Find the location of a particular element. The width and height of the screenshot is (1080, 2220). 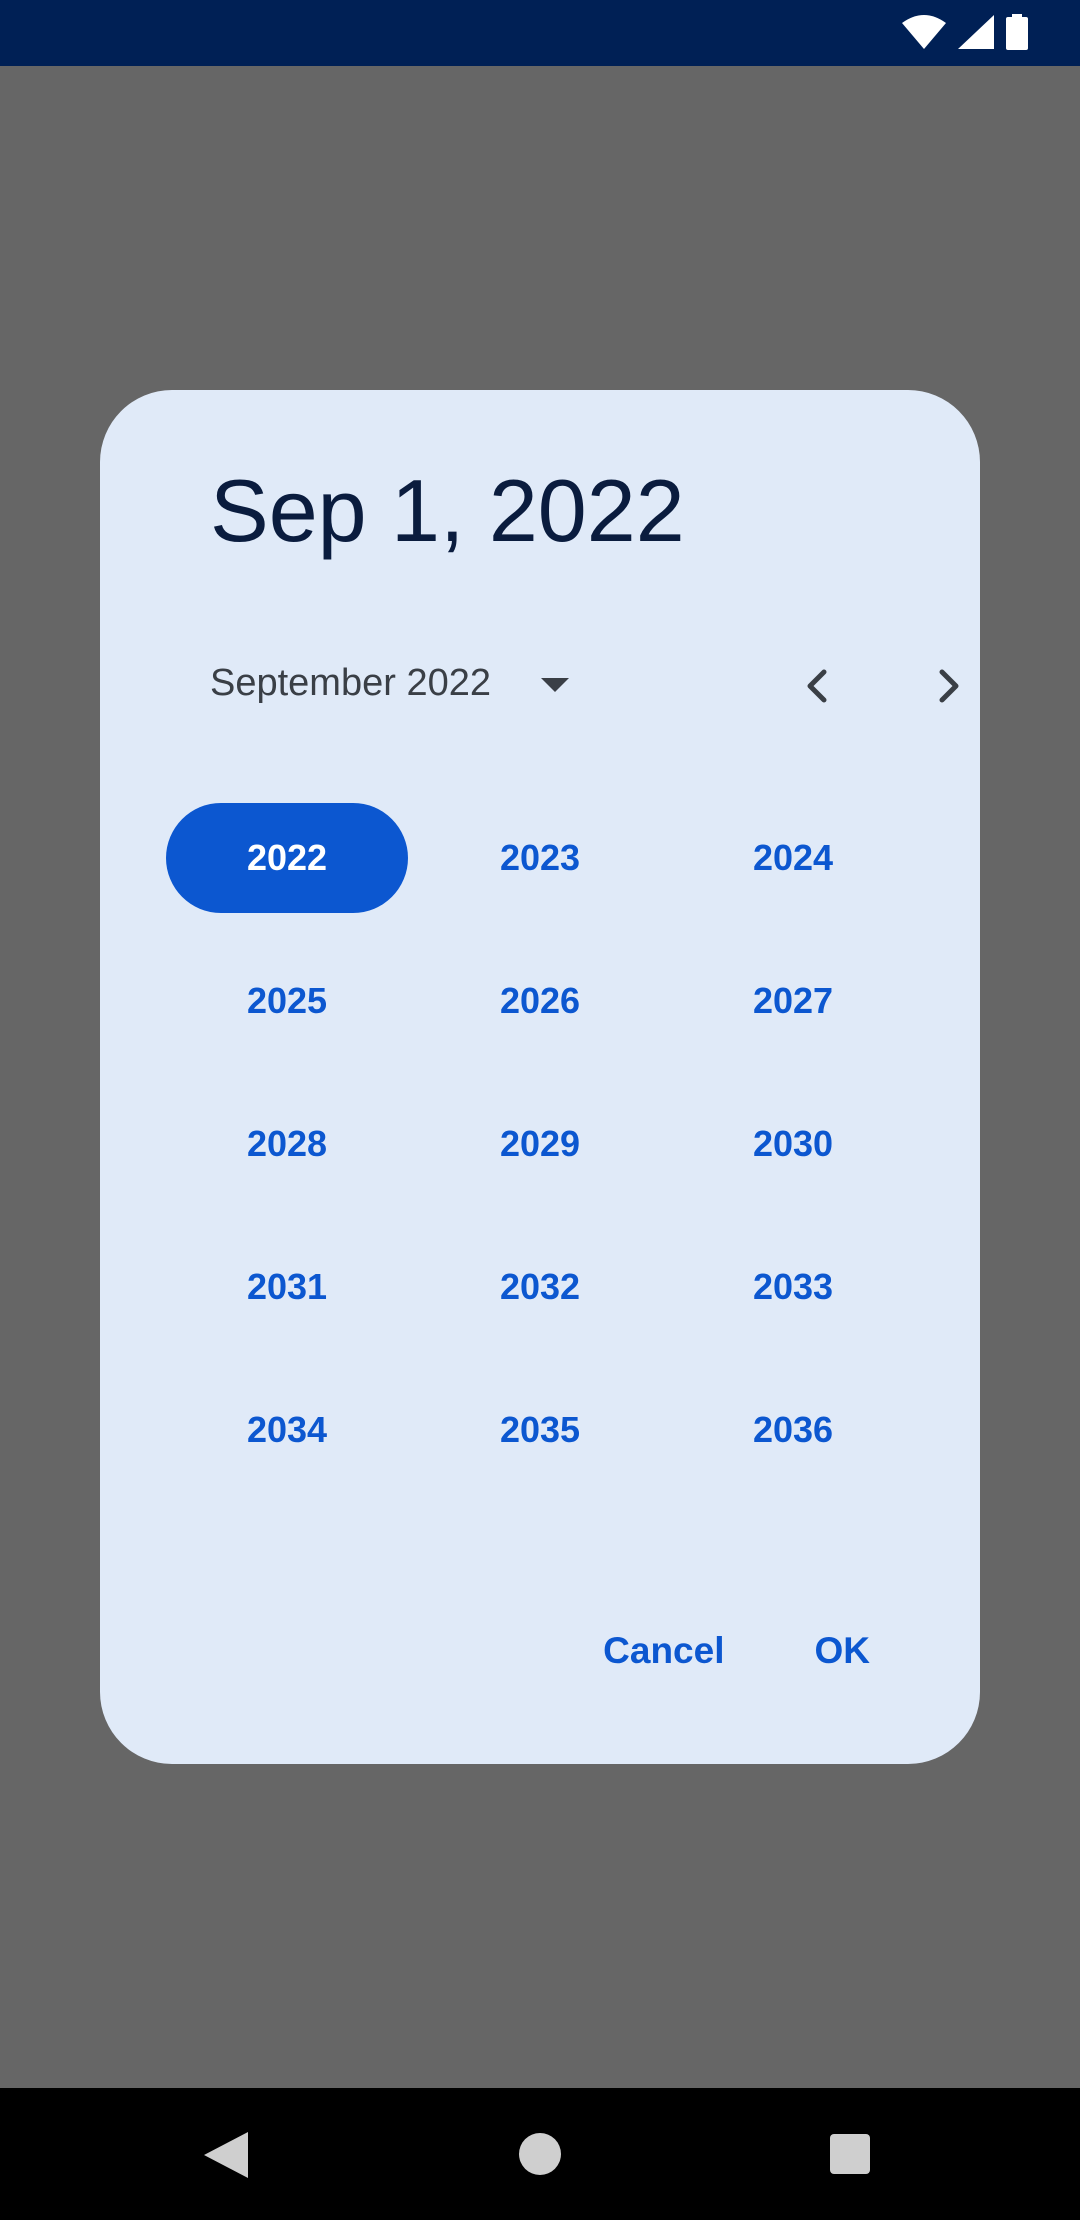

year-item: 2030 is located at coordinates (793, 1144).